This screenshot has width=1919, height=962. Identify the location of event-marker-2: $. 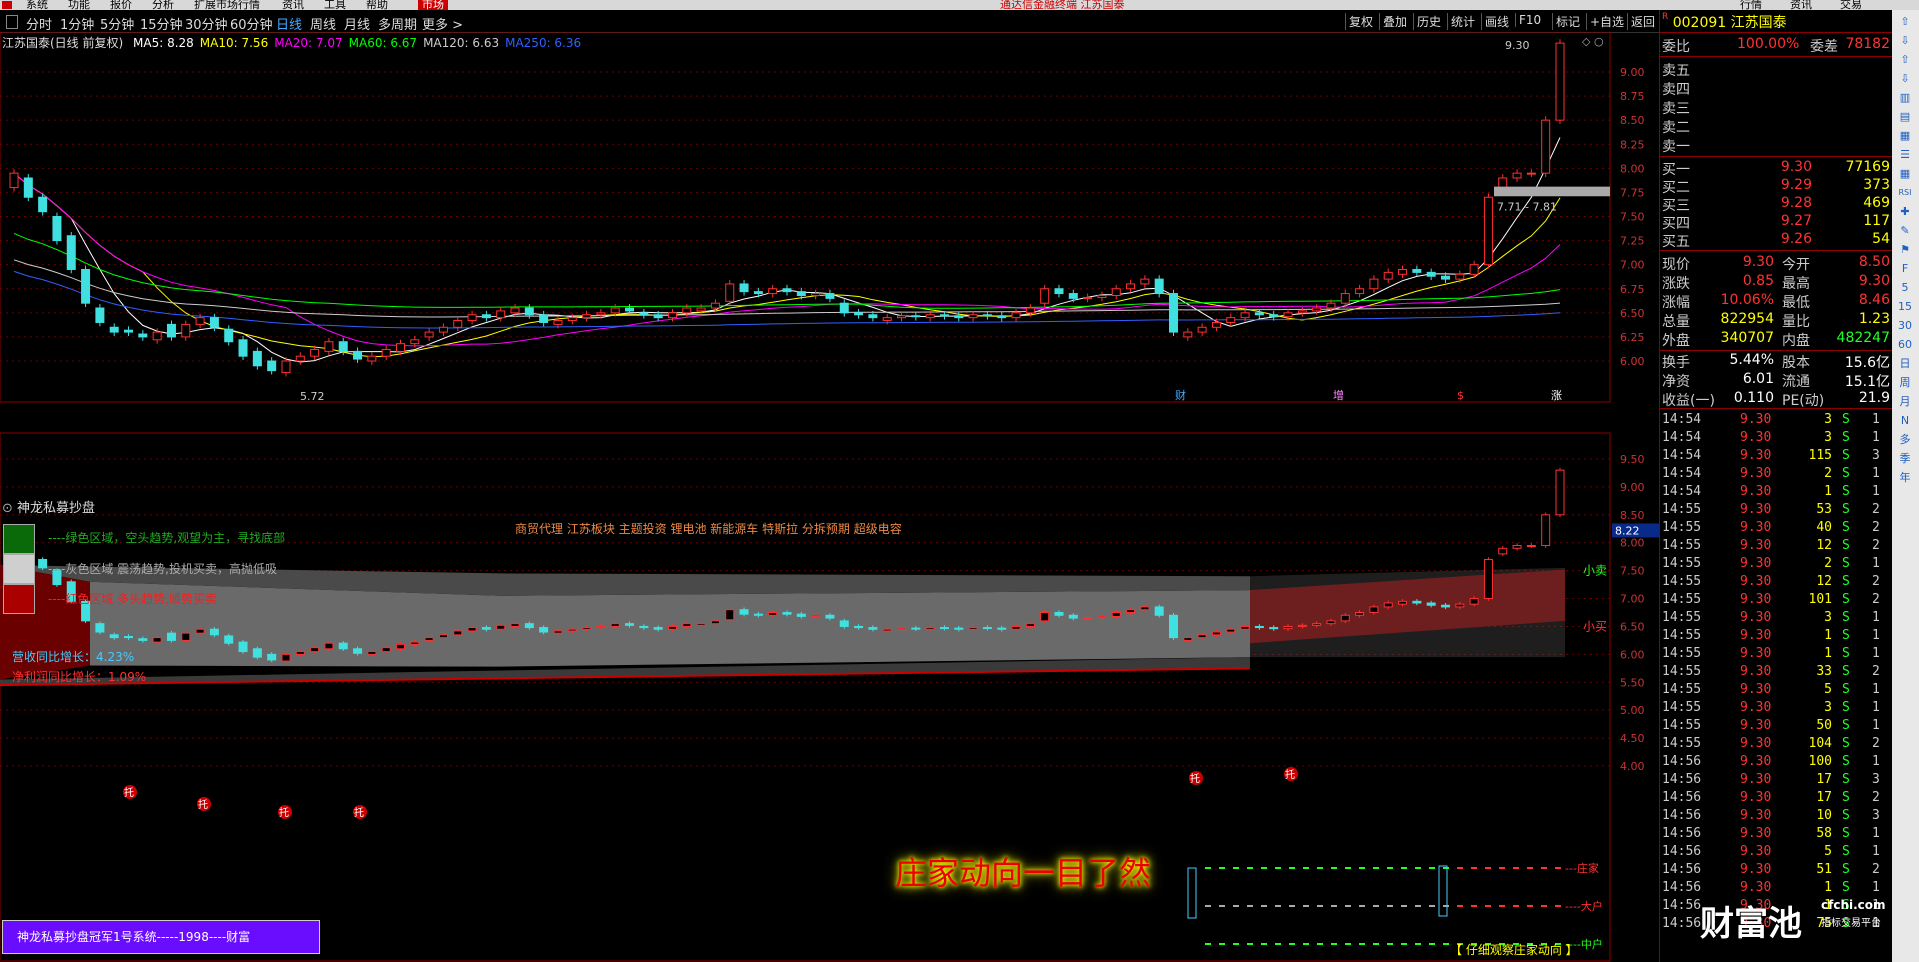
(1460, 395).